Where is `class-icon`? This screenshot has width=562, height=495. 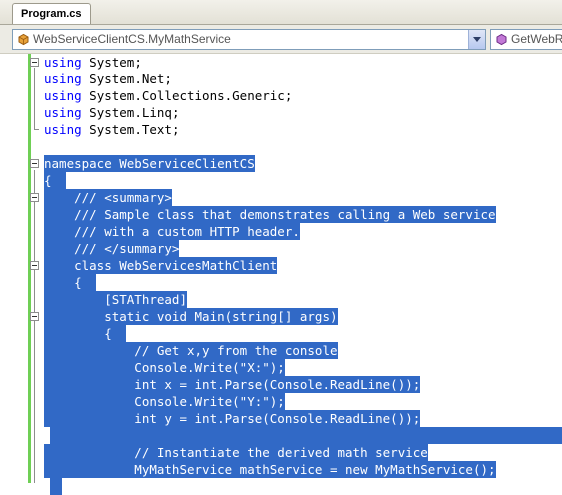
class-icon is located at coordinates (23, 39).